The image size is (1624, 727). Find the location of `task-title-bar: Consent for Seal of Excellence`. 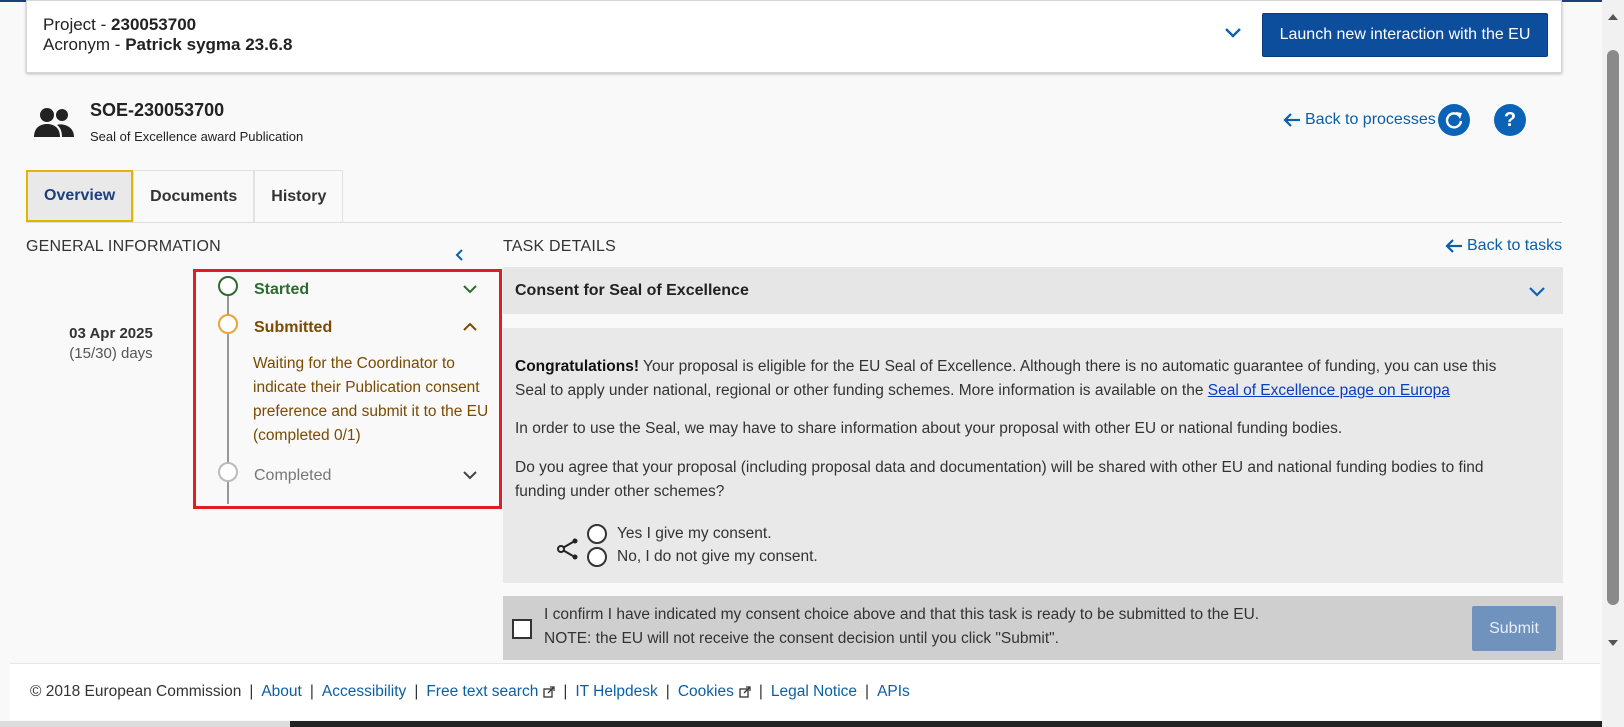

task-title-bar: Consent for Seal of Excellence is located at coordinates (1033, 290).